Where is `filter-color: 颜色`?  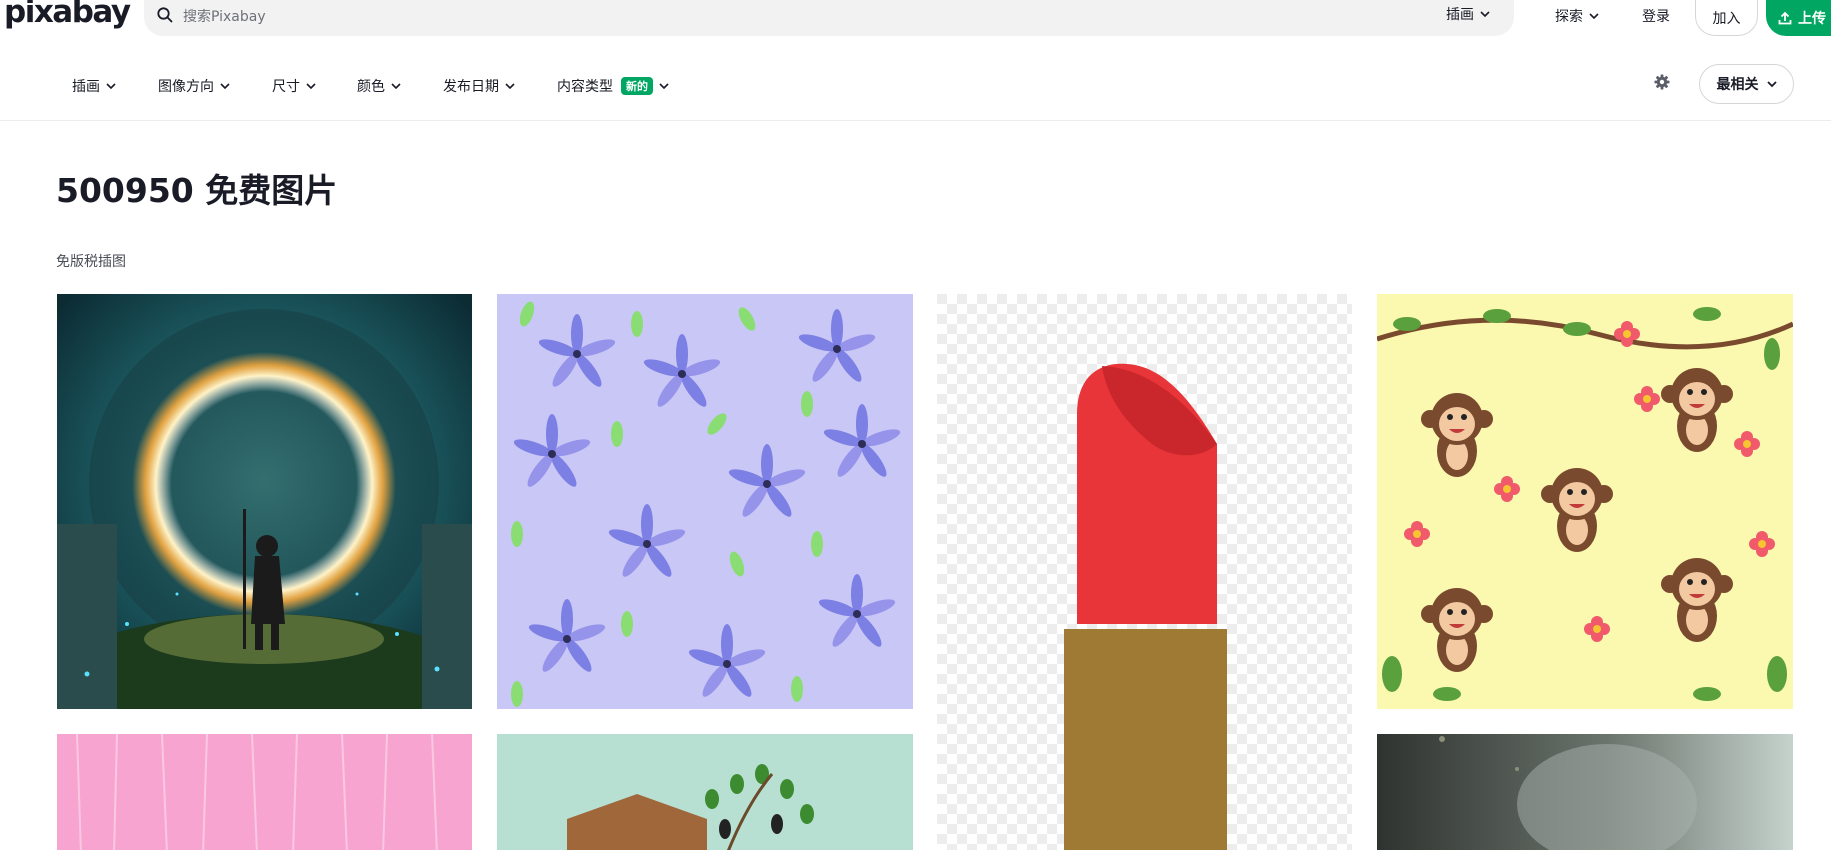 filter-color: 颜色 is located at coordinates (379, 86).